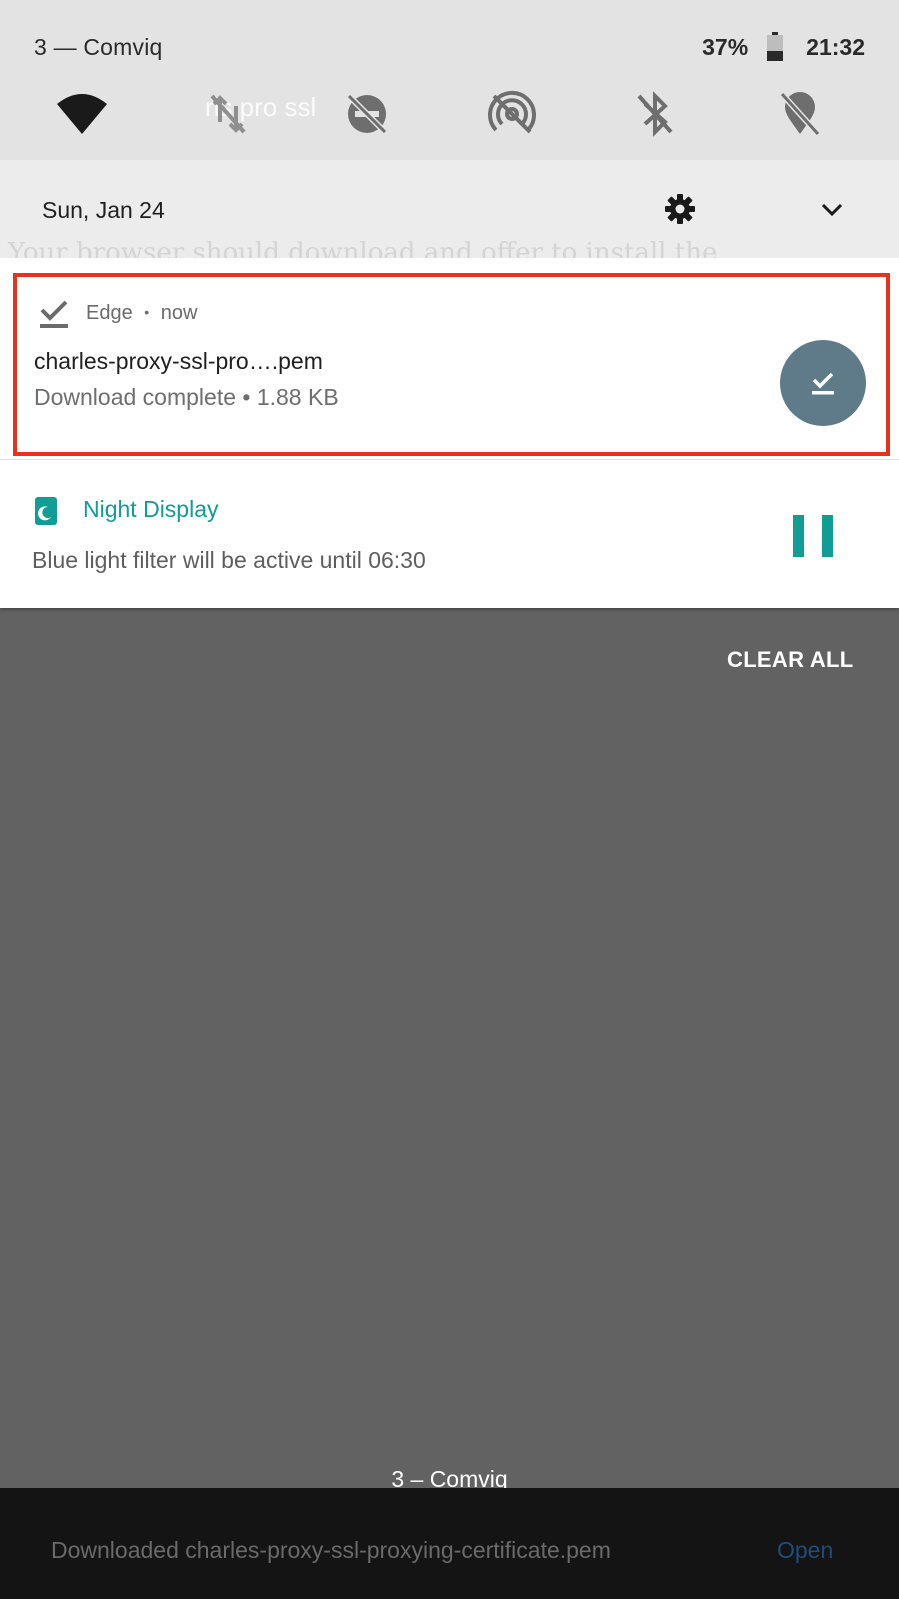 Image resolution: width=899 pixels, height=1599 pixels. Describe the element at coordinates (46, 511) in the screenshot. I see `night-display-icon` at that location.